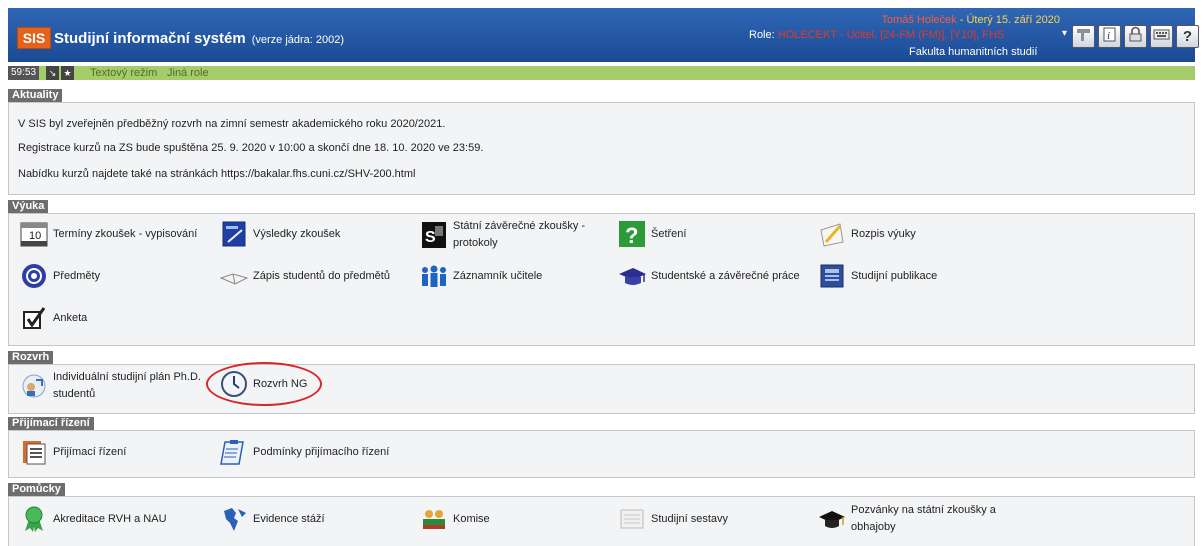 Image resolution: width=1204 pixels, height=546 pixels. What do you see at coordinates (1008, 20) in the screenshot?
I see `current-date: - Úterý 15. září 2020` at bounding box center [1008, 20].